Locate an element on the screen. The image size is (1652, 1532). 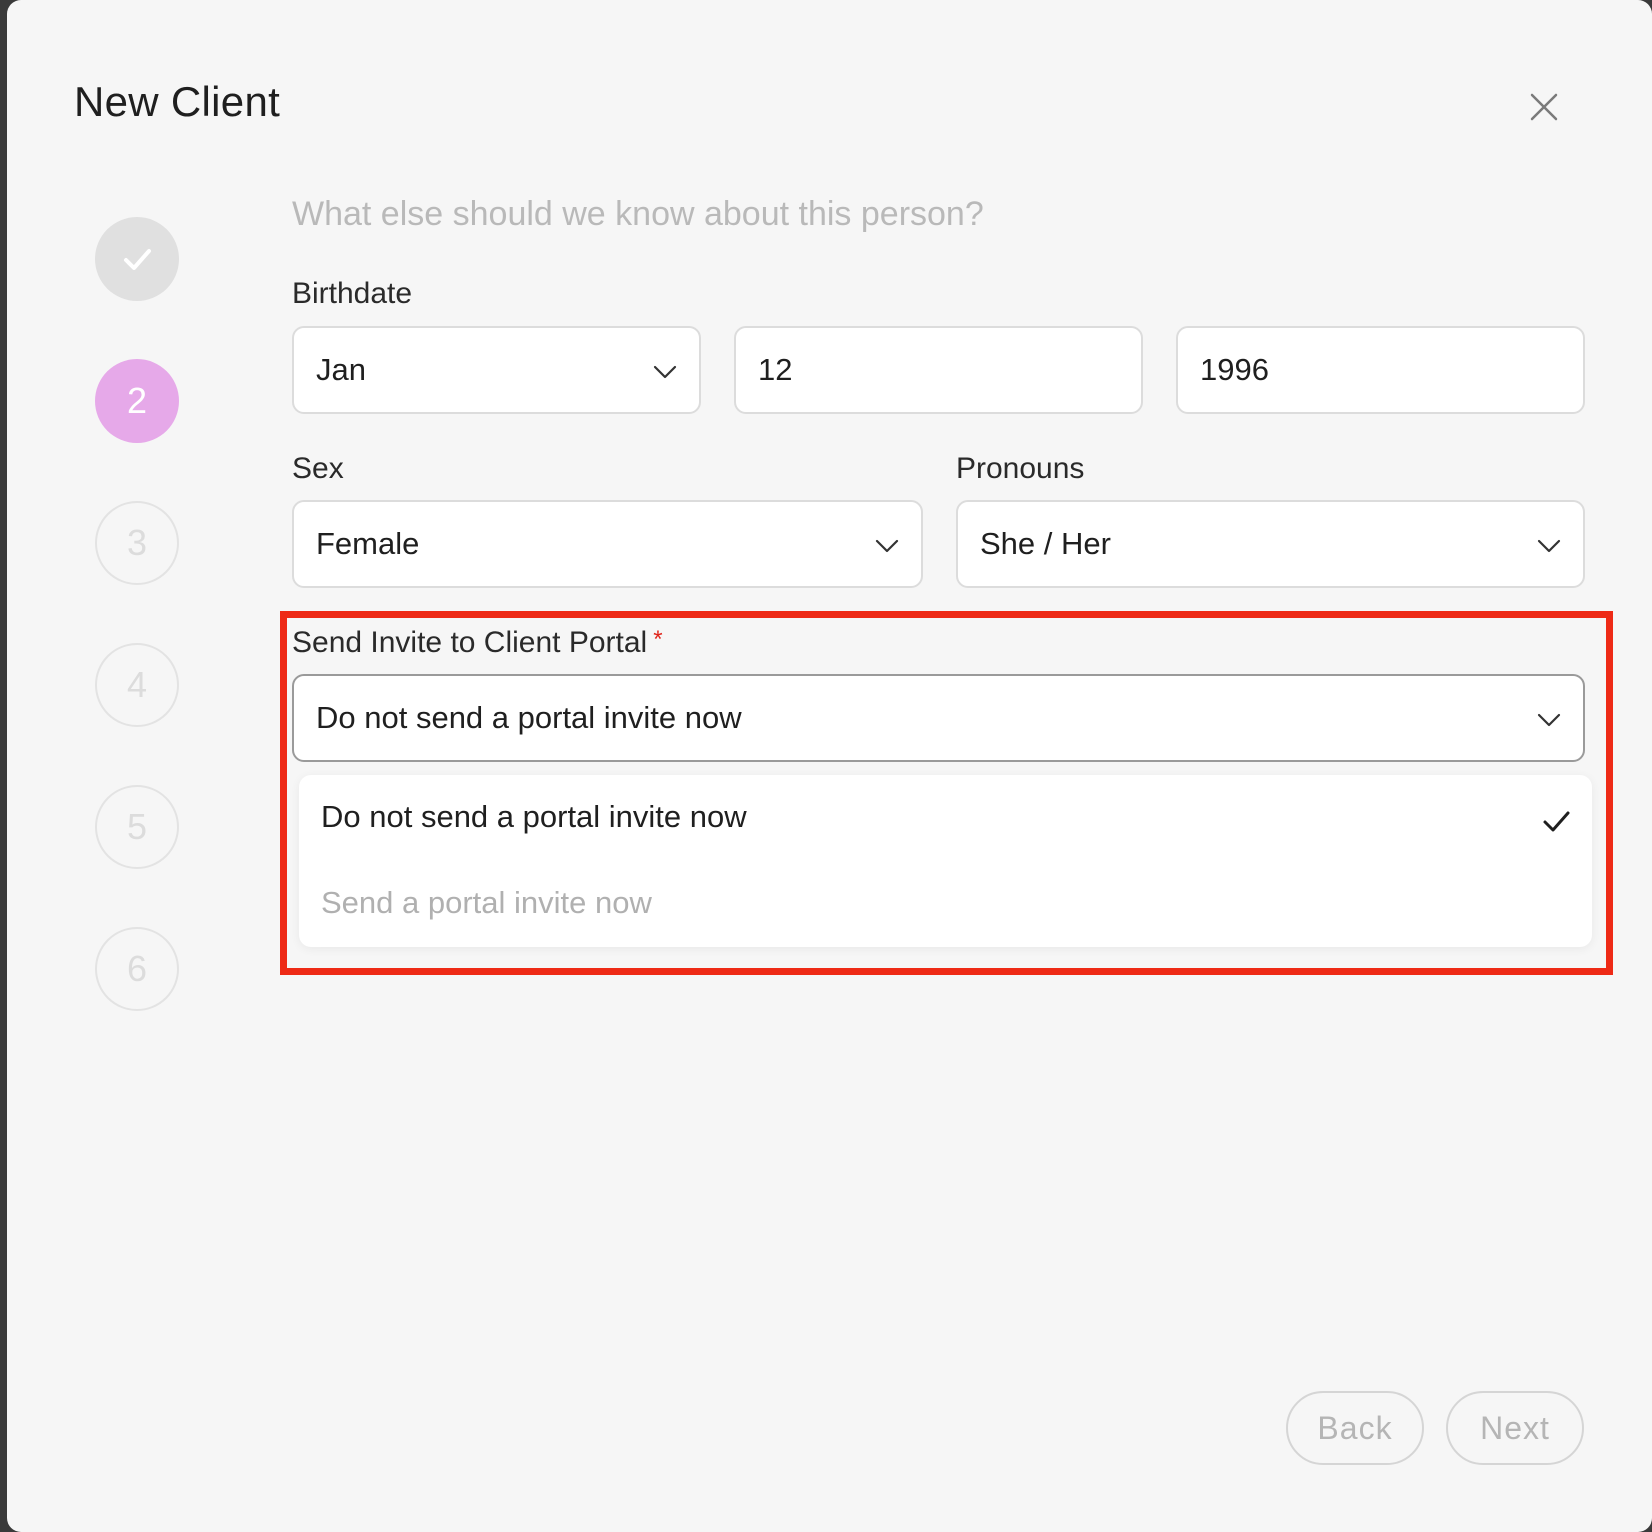
step-2-current: 2 is located at coordinates (137, 401).